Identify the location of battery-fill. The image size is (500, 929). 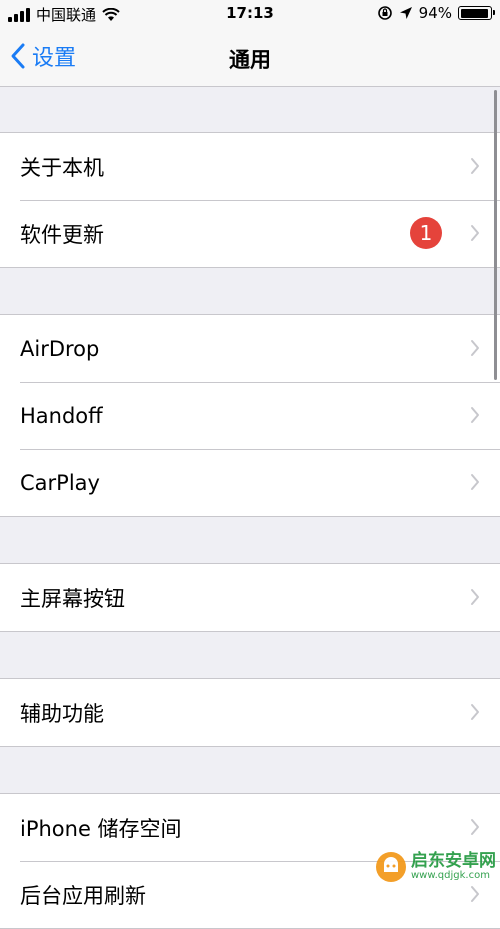
(474, 13).